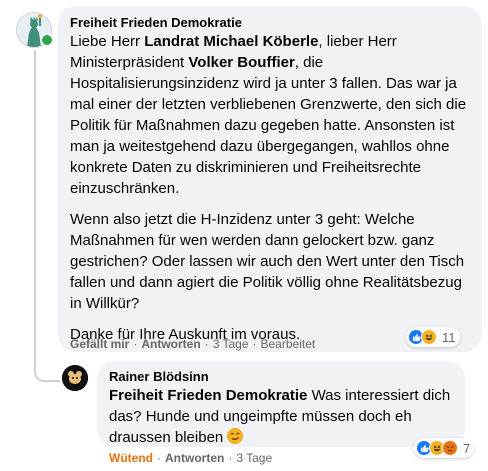  What do you see at coordinates (208, 395) in the screenshot?
I see `mention-freiheit: Freiheit Frieden Demokratie` at bounding box center [208, 395].